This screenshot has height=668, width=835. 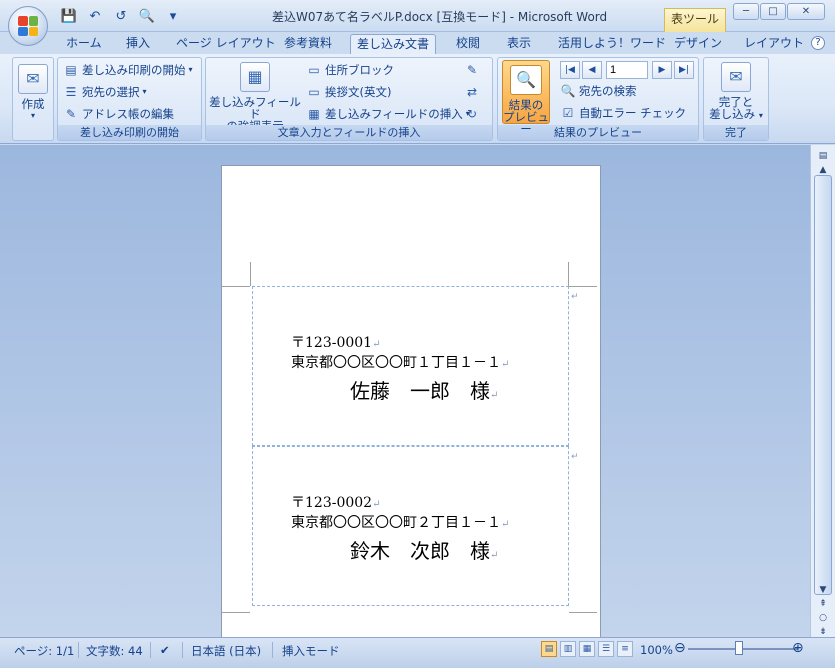 I want to click on web-layout-icon: ▦, so click(x=587, y=649).